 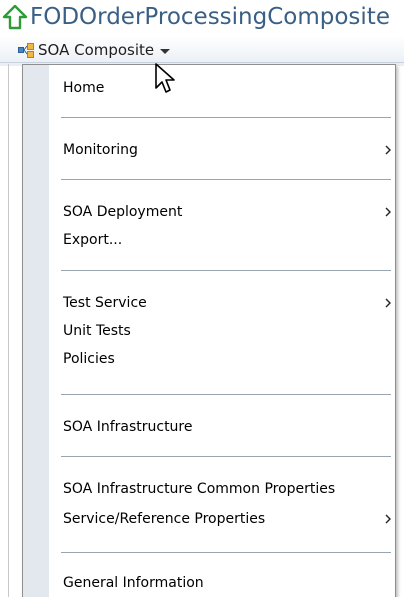 I want to click on menu-item-unit-tests: Unit Tests, so click(x=222, y=331).